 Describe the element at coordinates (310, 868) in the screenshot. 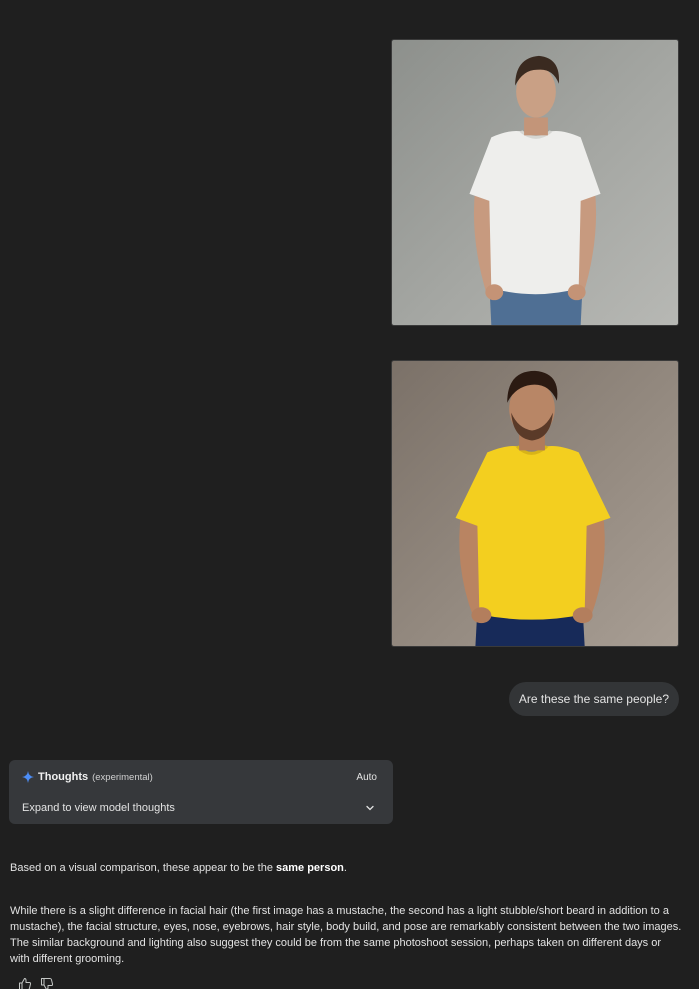

I see `response-bold-text: same person` at that location.